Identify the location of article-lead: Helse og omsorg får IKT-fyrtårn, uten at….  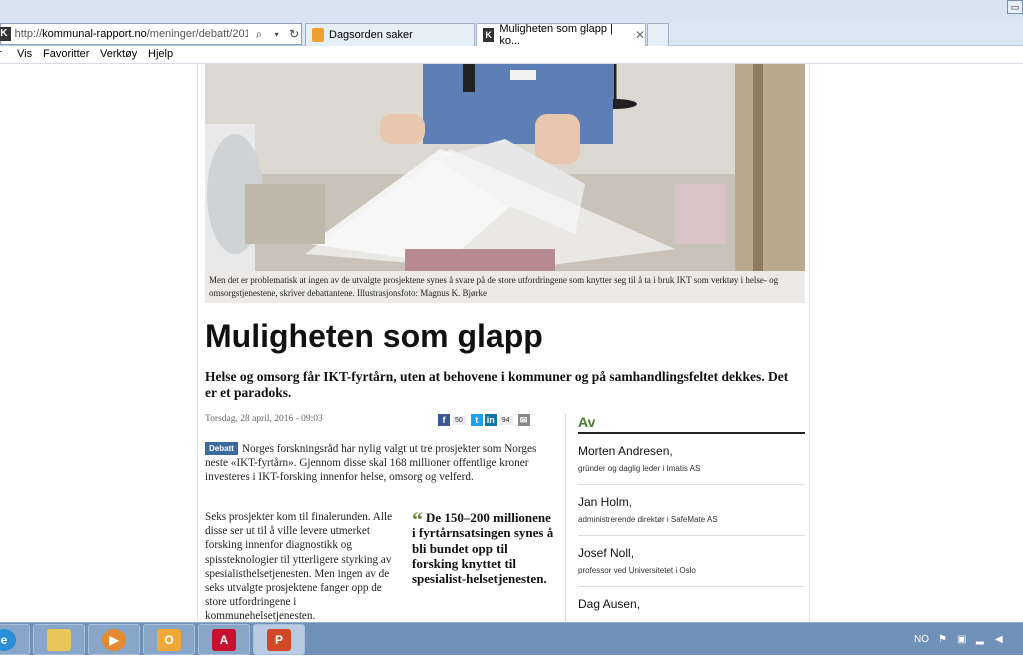
(497, 384).